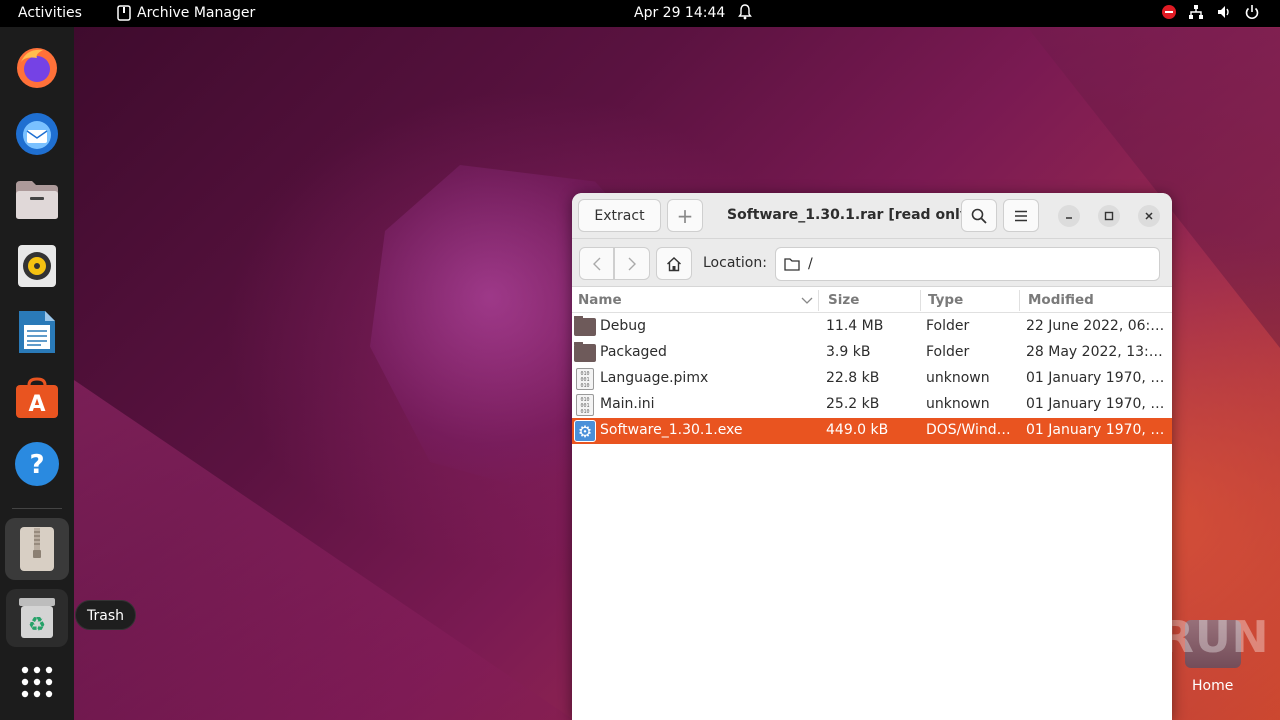  I want to click on add-files-button: +, so click(685, 215).